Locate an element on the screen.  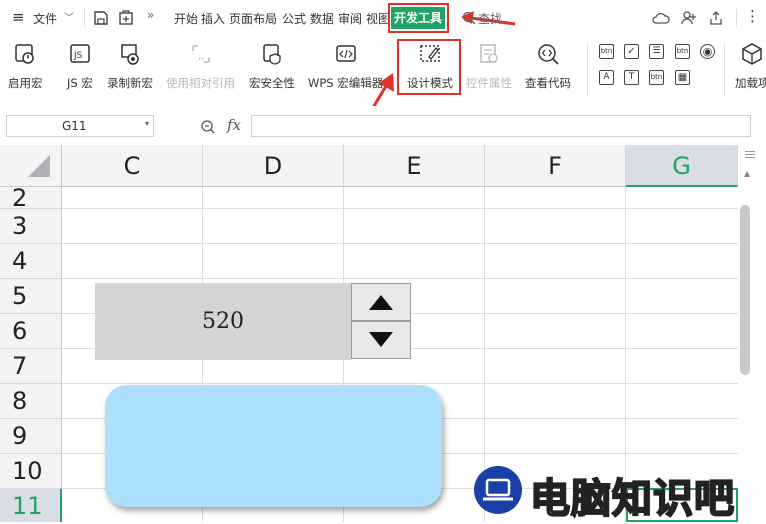
spinner-down-button is located at coordinates (381, 340).